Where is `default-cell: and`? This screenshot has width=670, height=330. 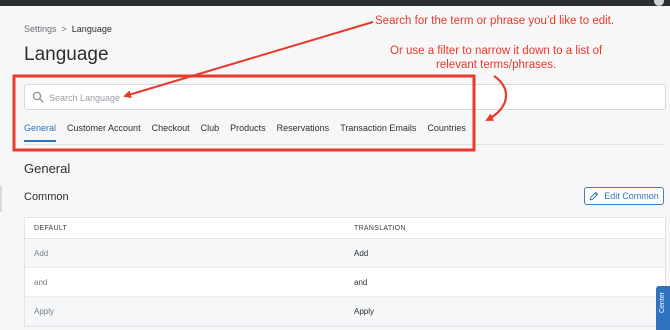
default-cell: and is located at coordinates (41, 282).